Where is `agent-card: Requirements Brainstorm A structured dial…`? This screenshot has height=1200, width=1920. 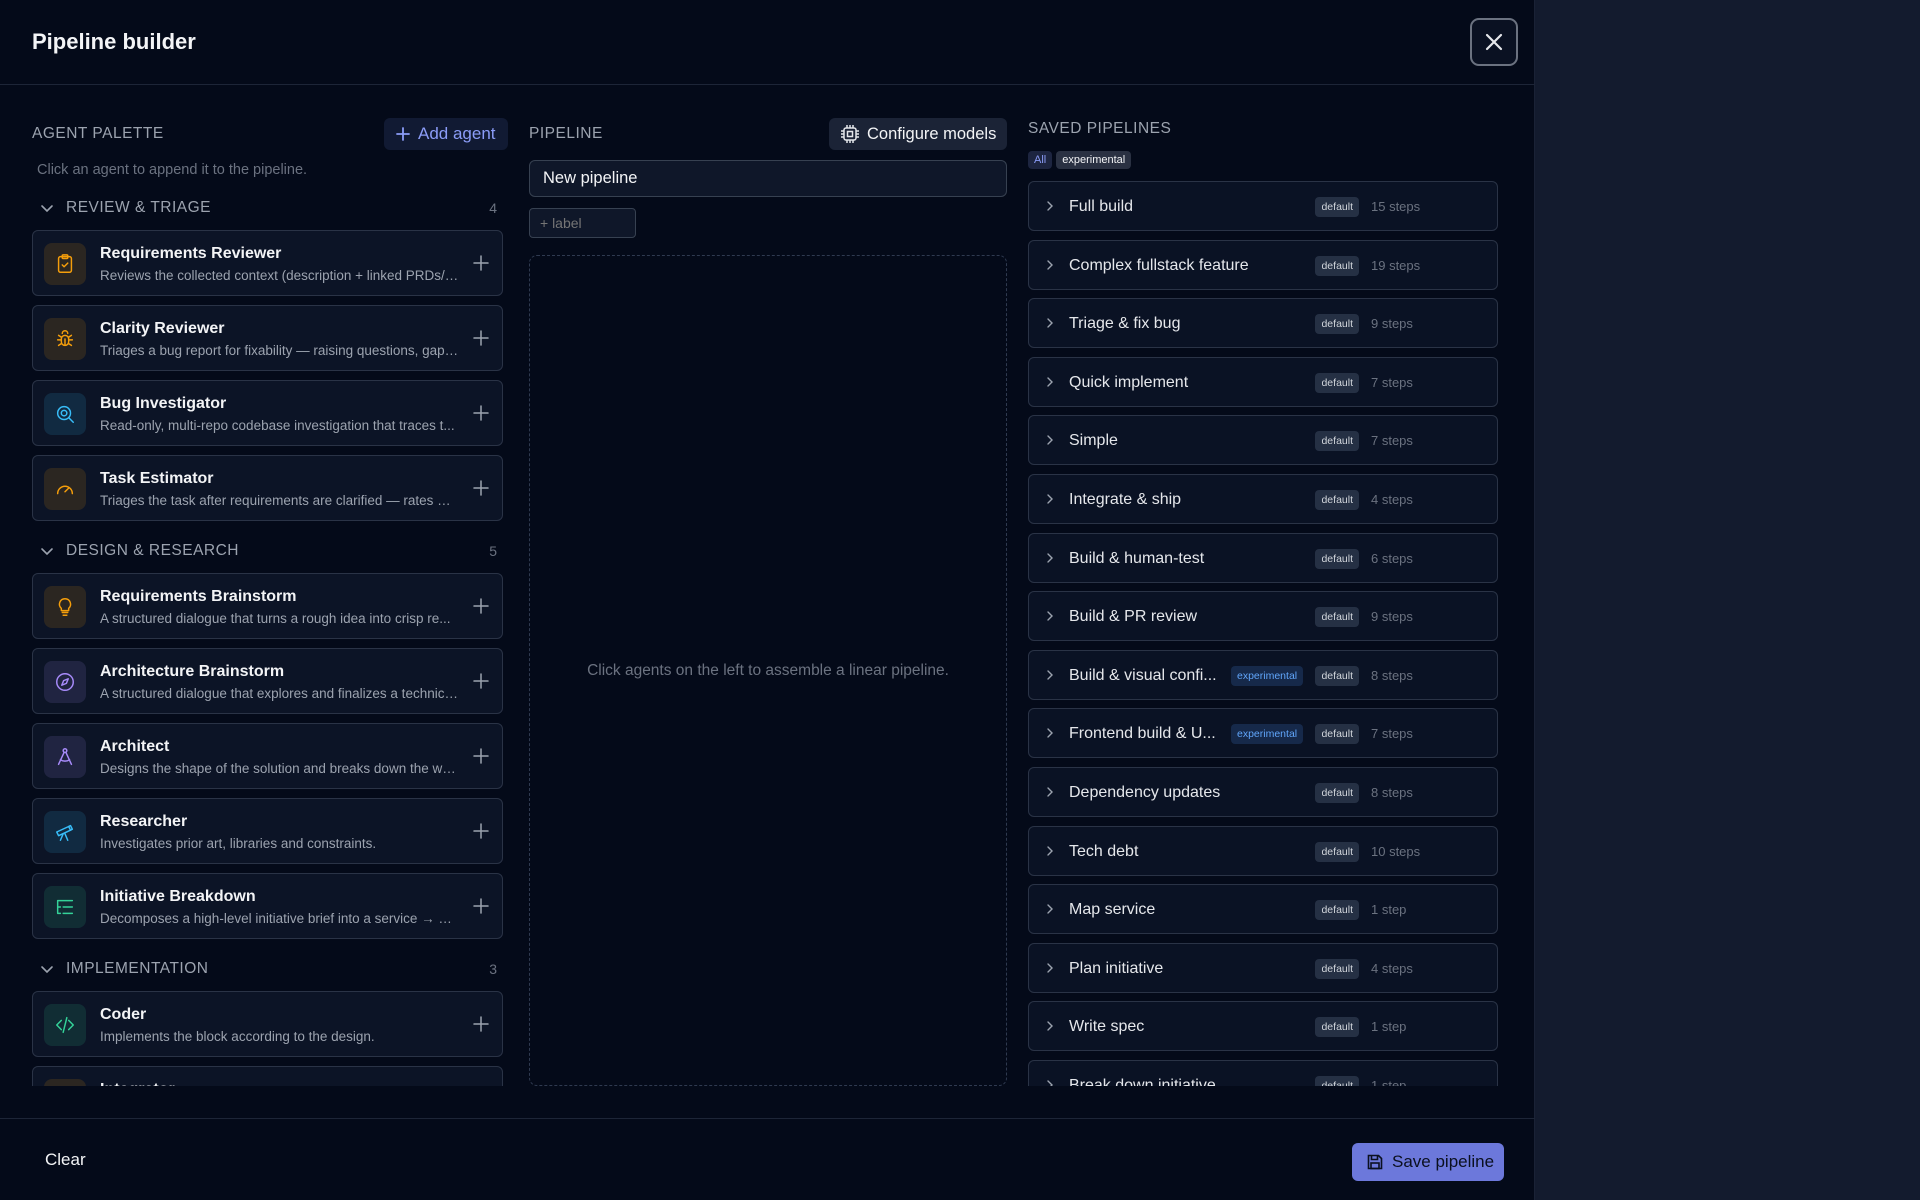
agent-card: Requirements Brainstorm A structured dial… is located at coordinates (267, 606).